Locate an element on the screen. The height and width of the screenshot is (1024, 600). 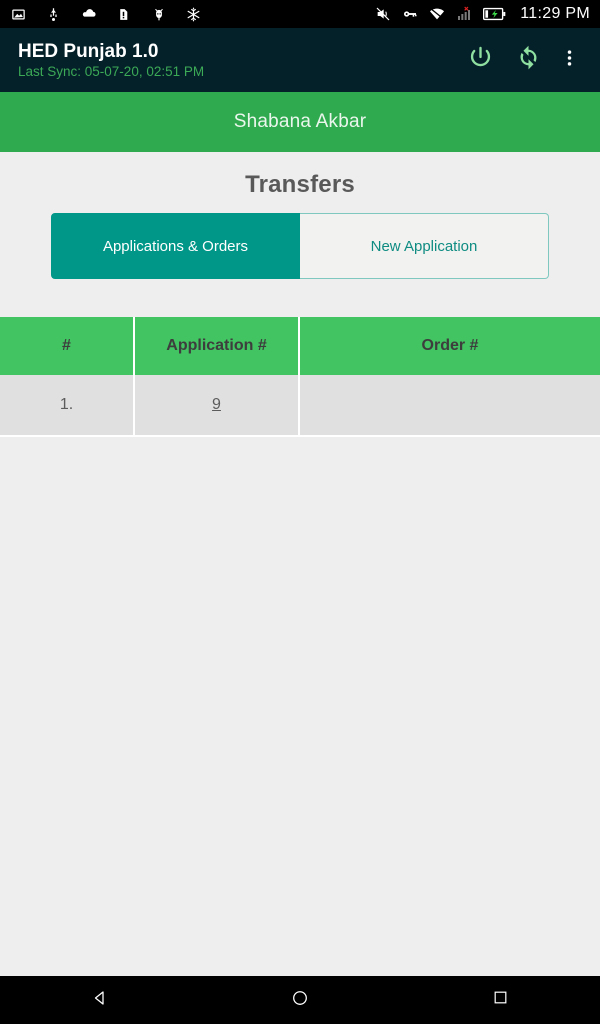
status-bar-left-icons is located at coordinates (115, 14).